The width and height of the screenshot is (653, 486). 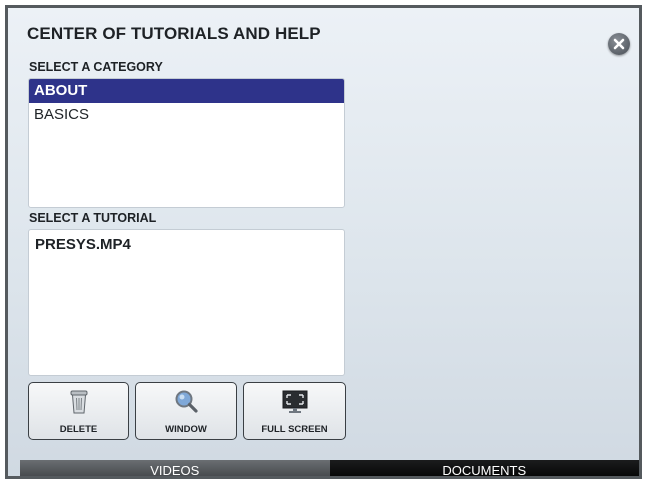 What do you see at coordinates (186, 115) in the screenshot?
I see `category-item-basics: BASICS` at bounding box center [186, 115].